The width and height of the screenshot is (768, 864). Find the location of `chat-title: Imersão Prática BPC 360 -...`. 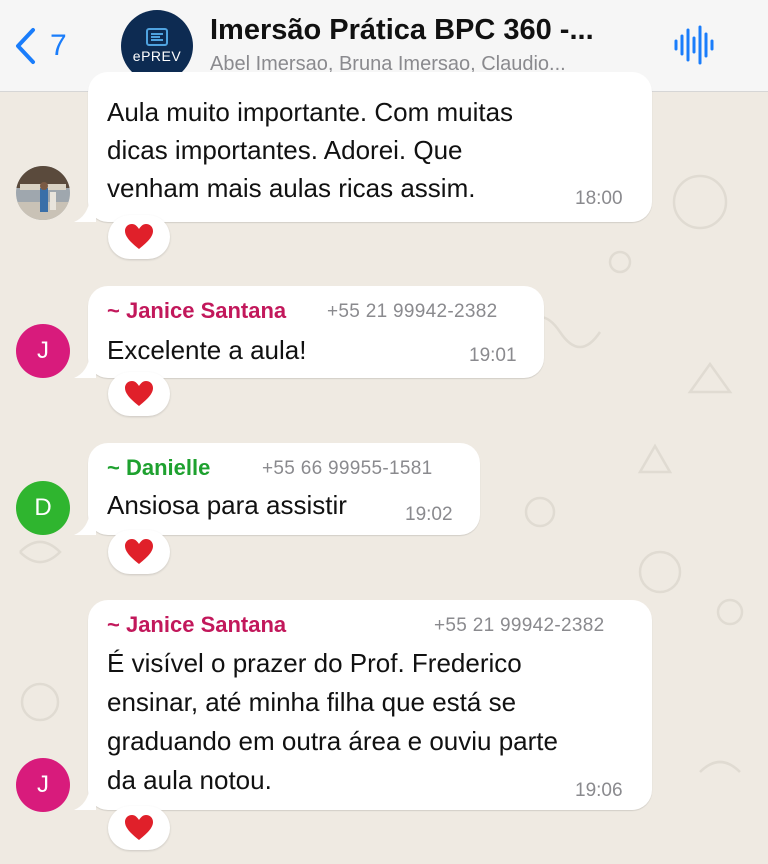

chat-title: Imersão Prática BPC 360 -... is located at coordinates (430, 30).